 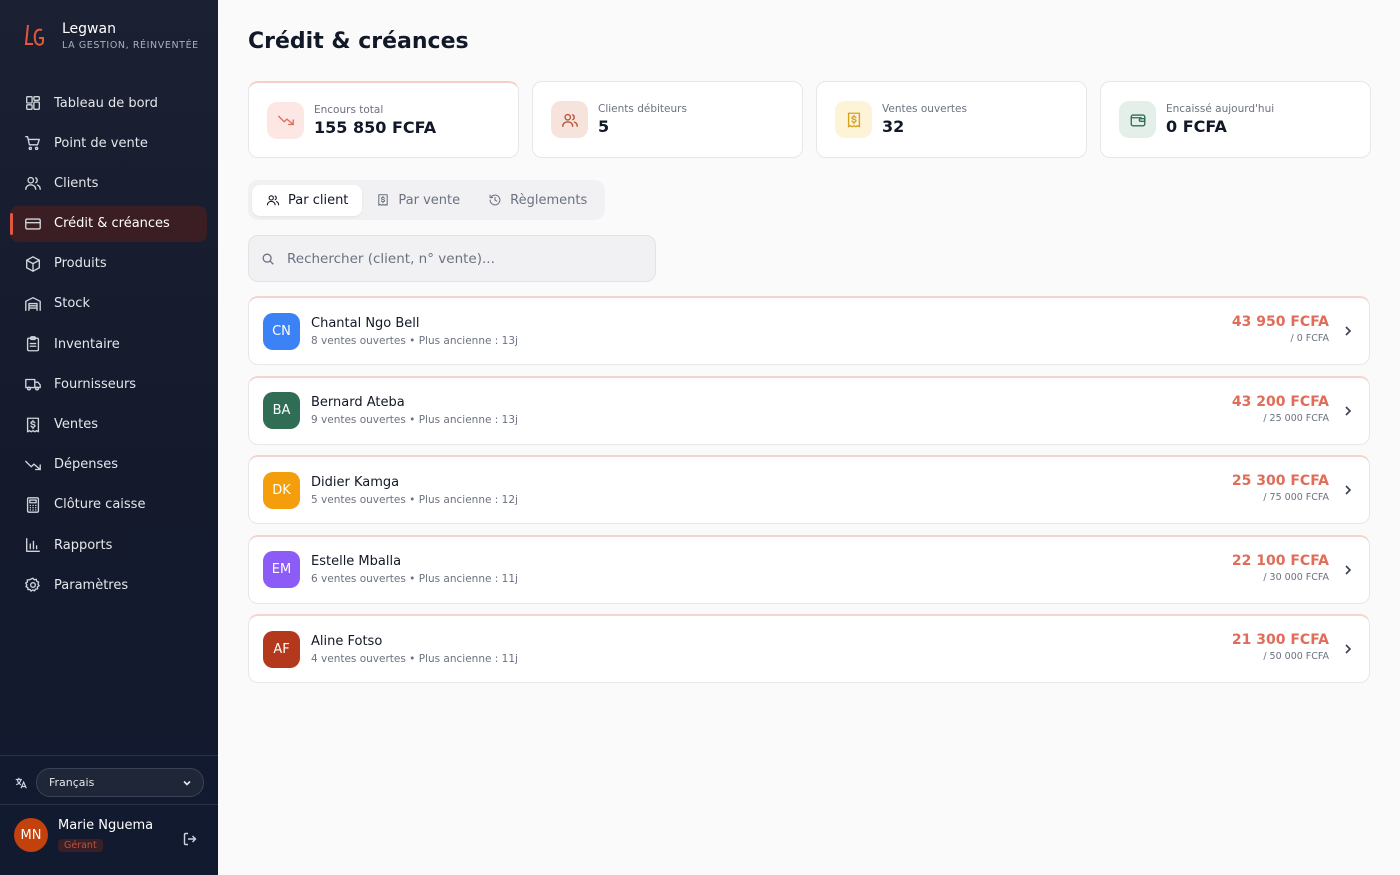 I want to click on avatar: DK, so click(x=281, y=490).